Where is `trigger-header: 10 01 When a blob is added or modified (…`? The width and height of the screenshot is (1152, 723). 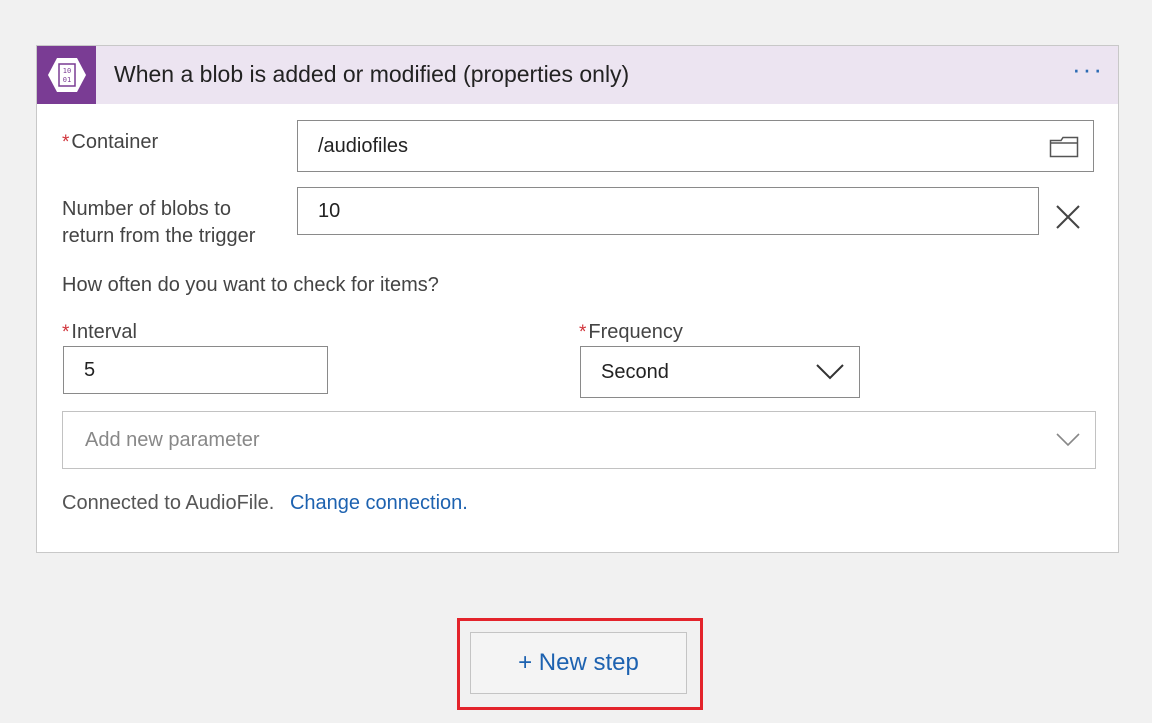
trigger-header: 10 01 When a blob is added or modified (… is located at coordinates (577, 75).